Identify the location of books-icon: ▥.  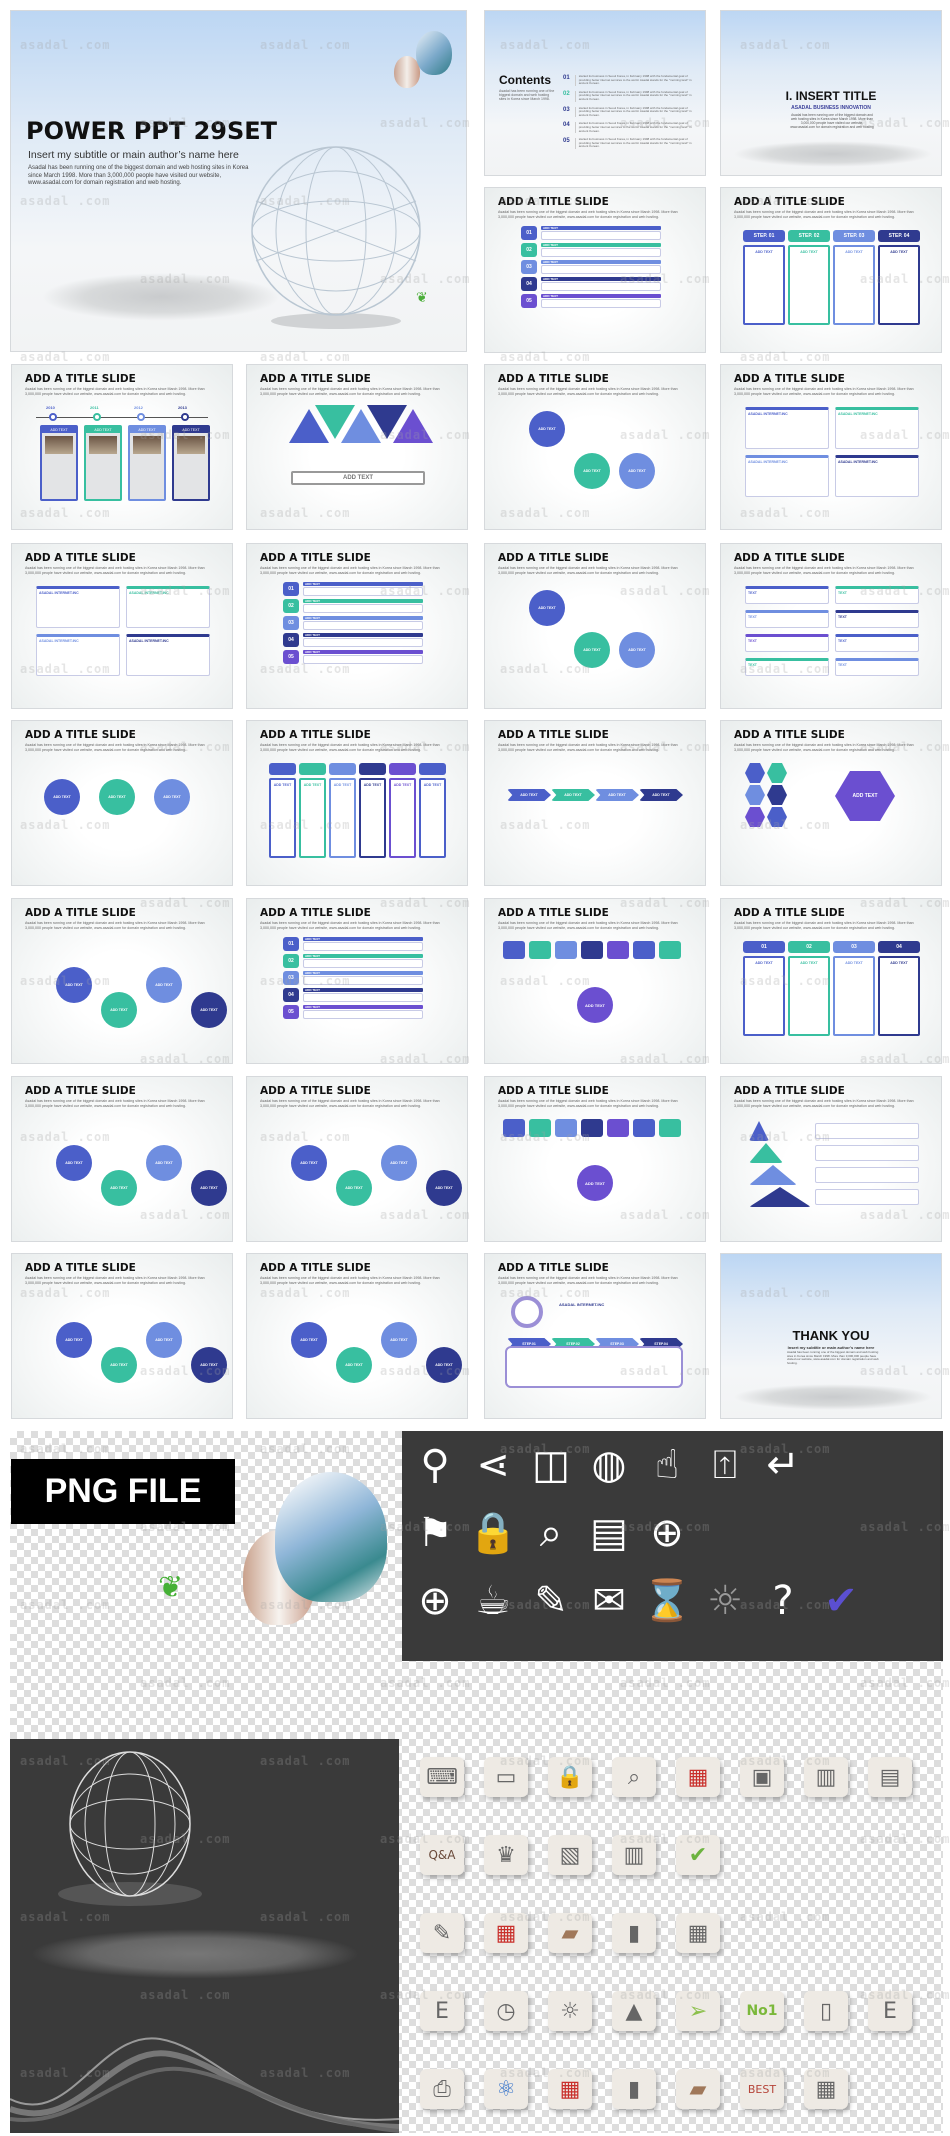
(826, 1777).